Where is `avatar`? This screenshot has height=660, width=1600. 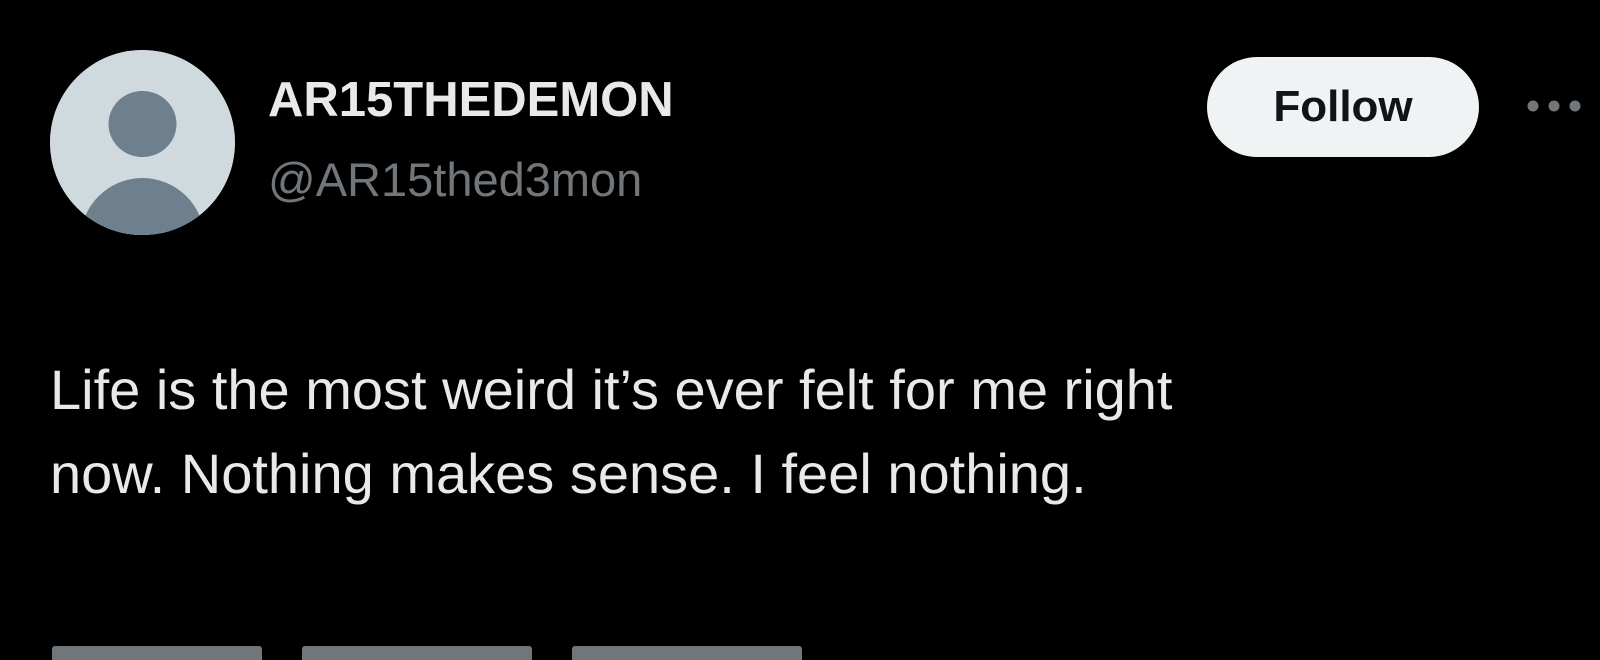
avatar is located at coordinates (142, 142).